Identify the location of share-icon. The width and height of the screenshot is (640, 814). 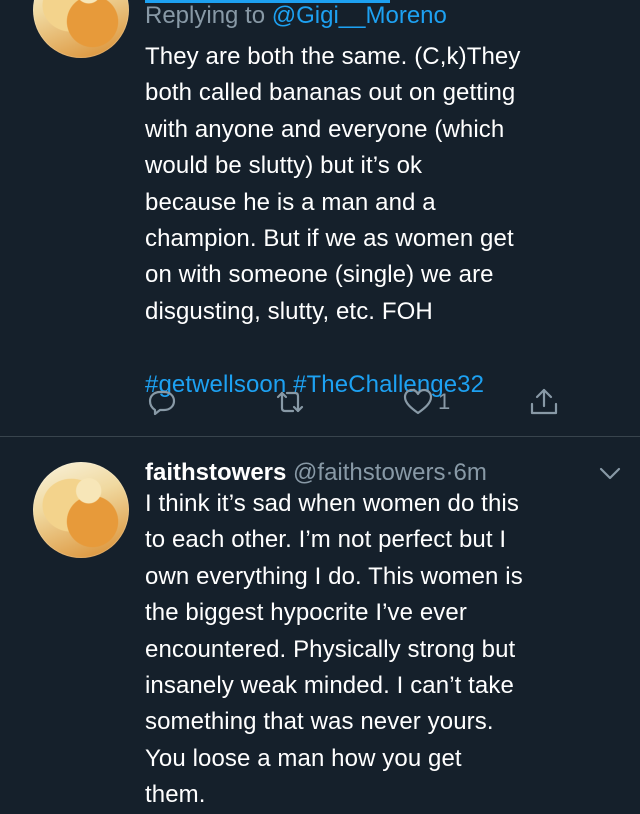
(544, 401).